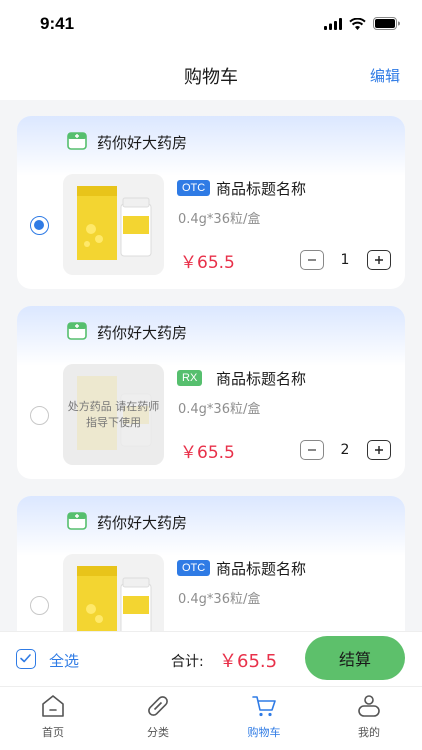 The width and height of the screenshot is (422, 750). I want to click on home-icon, so click(53, 706).